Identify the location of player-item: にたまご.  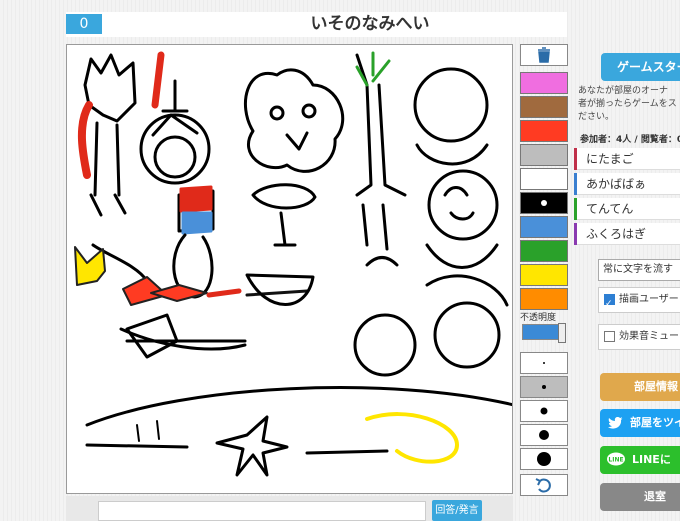
(627, 159).